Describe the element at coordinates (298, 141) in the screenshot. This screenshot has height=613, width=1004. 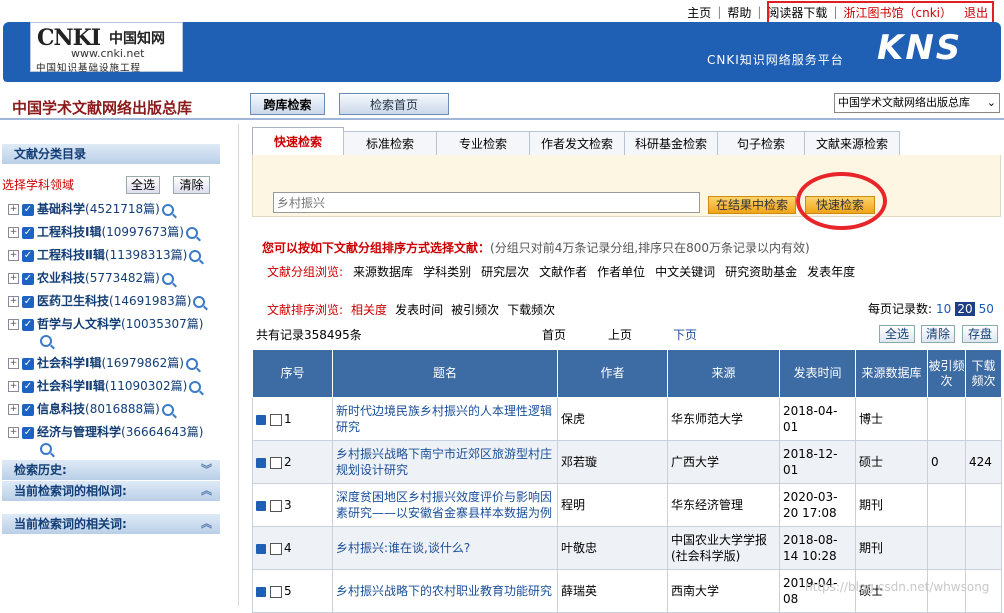
I see `tab-quick-search: 快速检索` at that location.